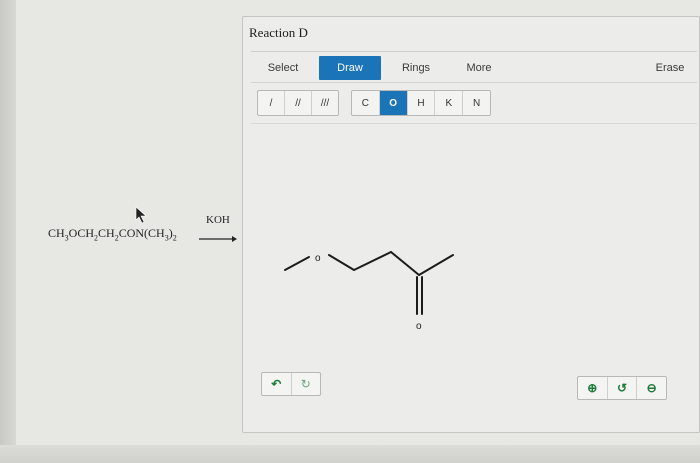  Describe the element at coordinates (479, 68) in the screenshot. I see `tab-more: More` at that location.